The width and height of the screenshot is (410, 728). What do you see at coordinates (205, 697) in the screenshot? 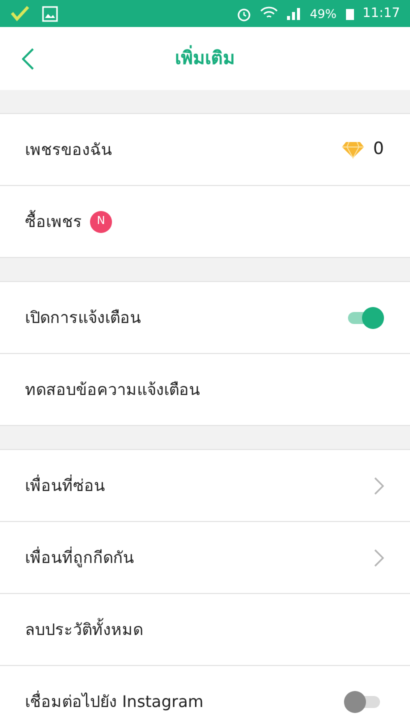
I see `settings-row: เชื่อมต่อไปยัง Instagram` at bounding box center [205, 697].